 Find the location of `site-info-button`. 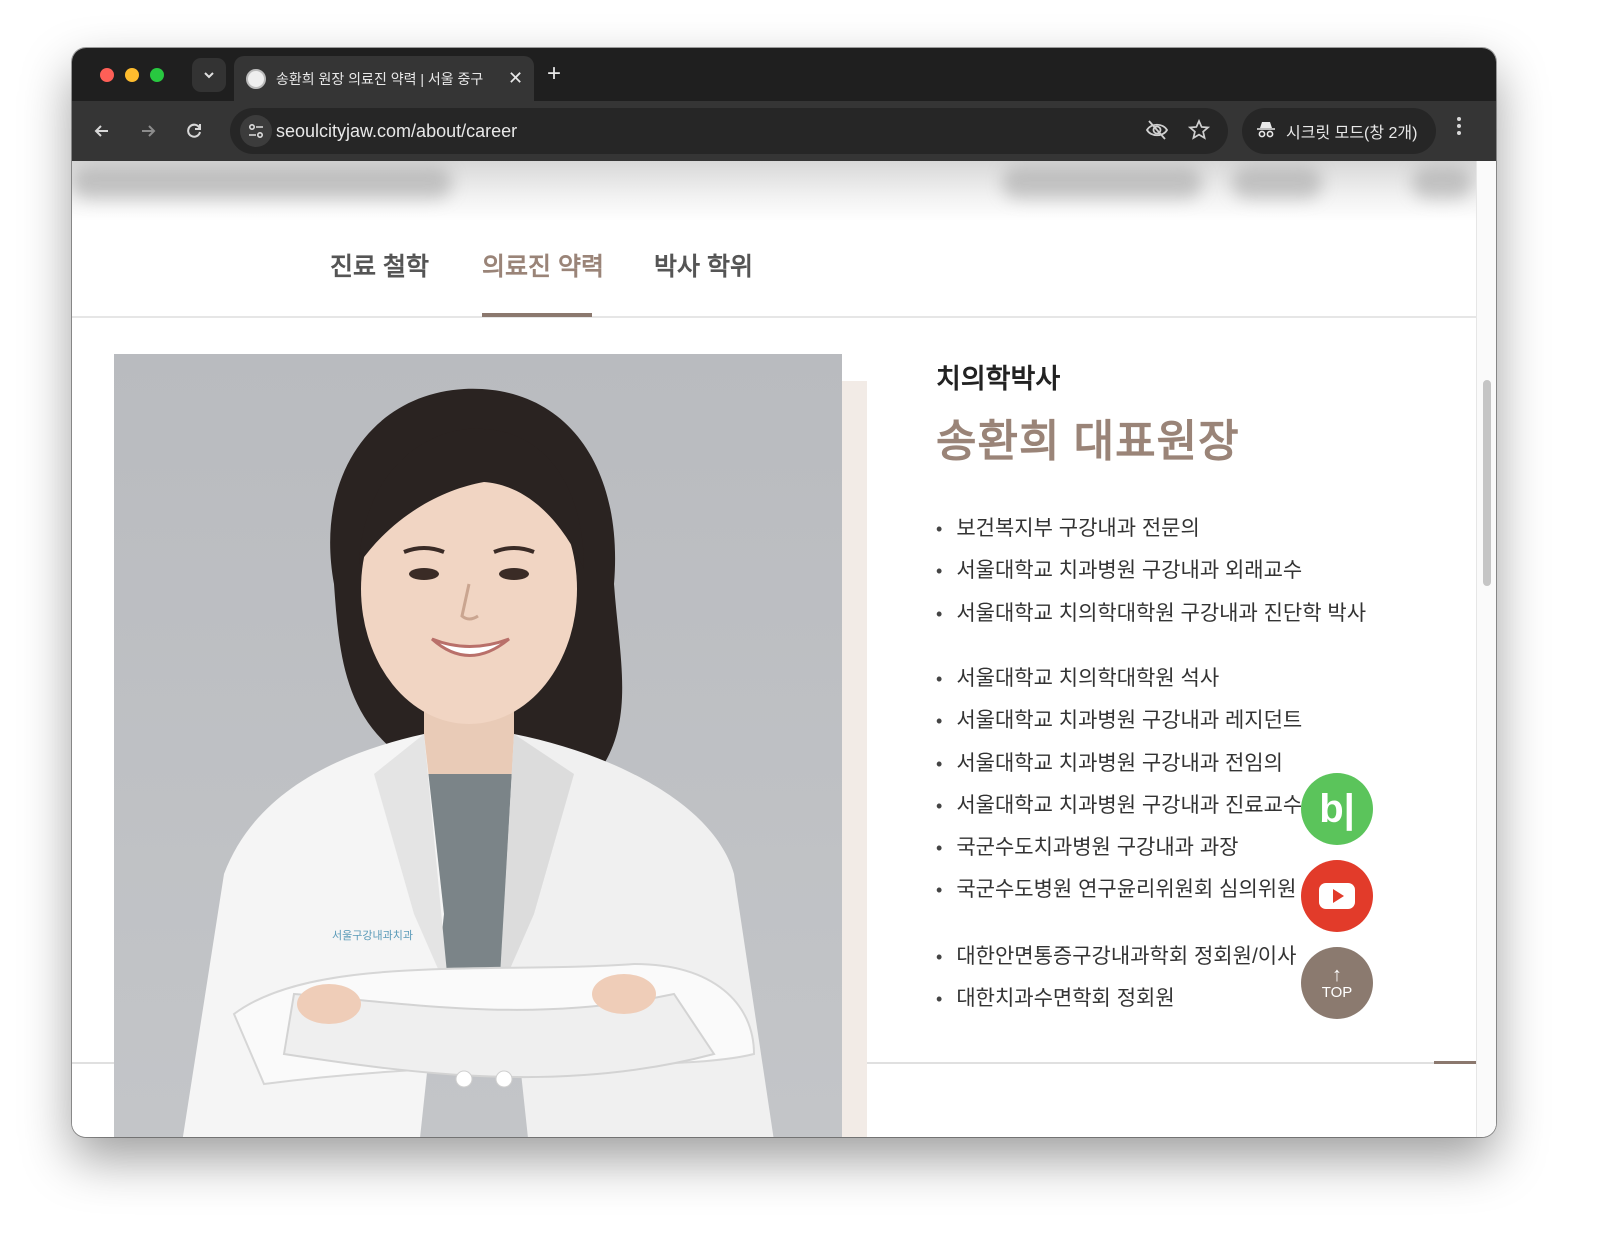

site-info-button is located at coordinates (256, 131).